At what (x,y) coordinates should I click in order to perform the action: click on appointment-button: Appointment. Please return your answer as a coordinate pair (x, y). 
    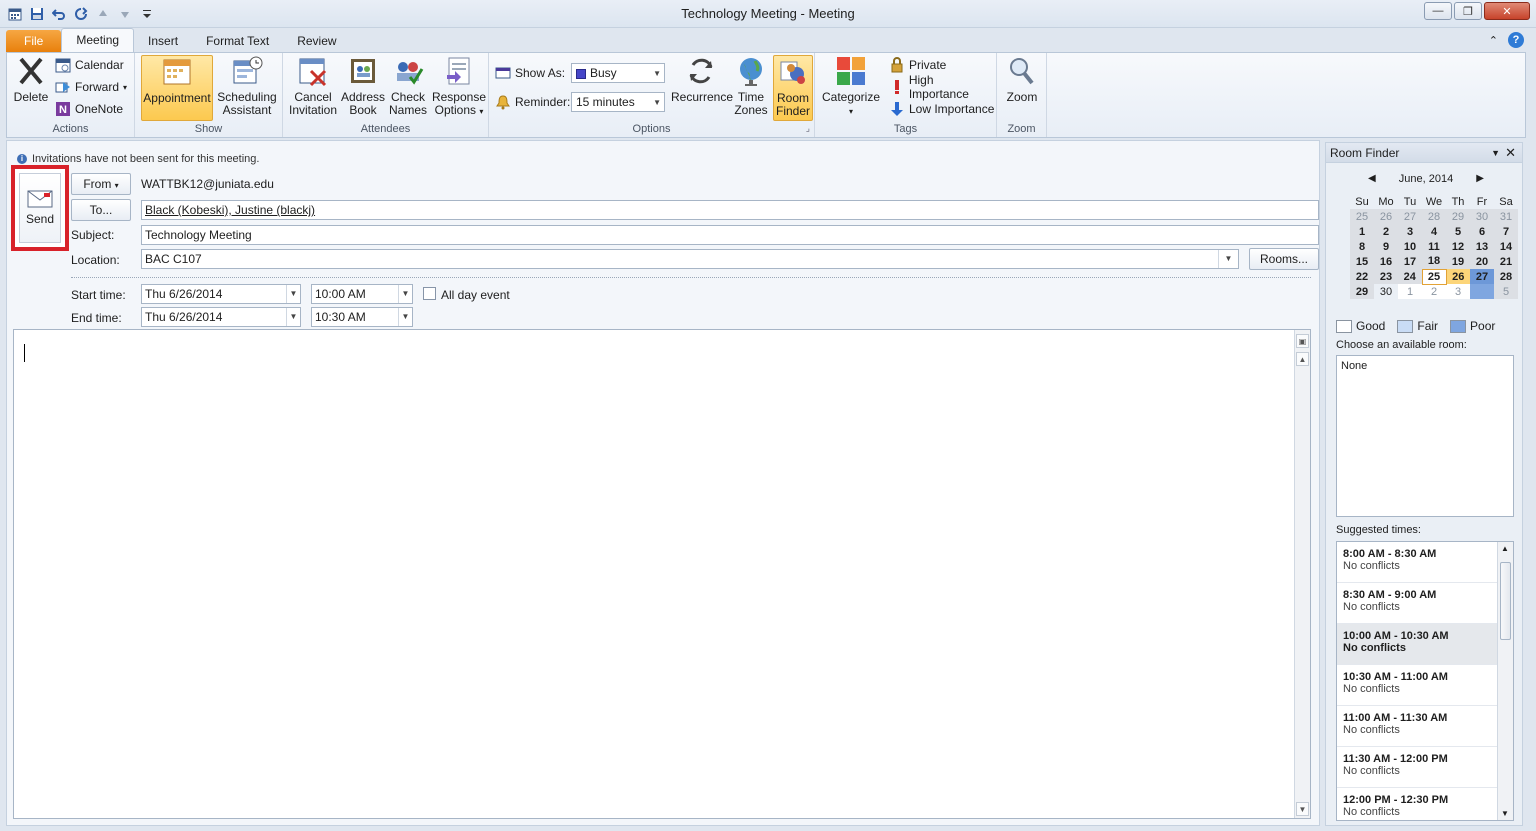
    Looking at the image, I should click on (177, 88).